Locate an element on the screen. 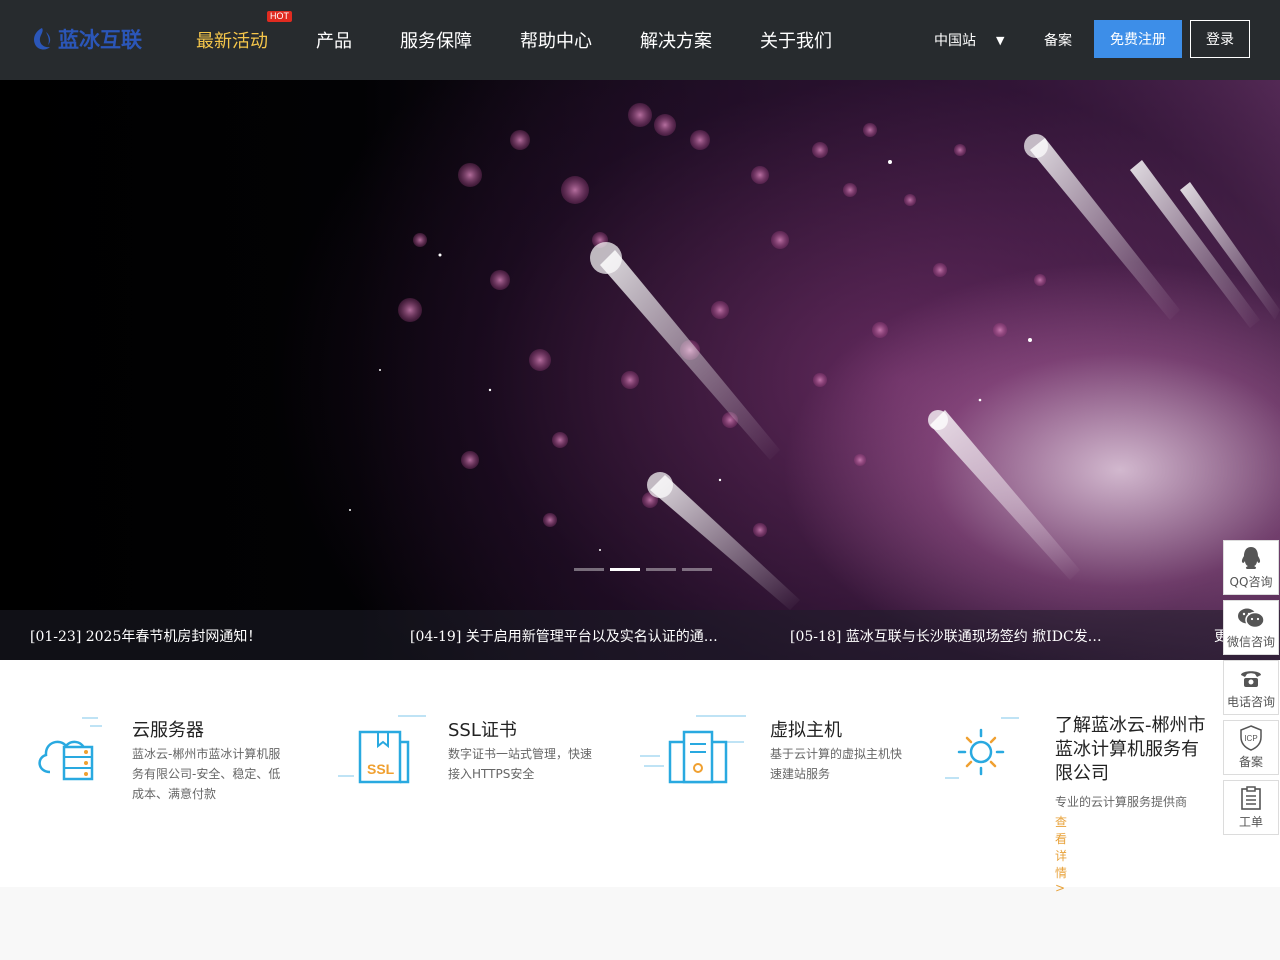 This screenshot has width=1280, height=960. float-phone-consult: 电话咨询 is located at coordinates (1251, 687).